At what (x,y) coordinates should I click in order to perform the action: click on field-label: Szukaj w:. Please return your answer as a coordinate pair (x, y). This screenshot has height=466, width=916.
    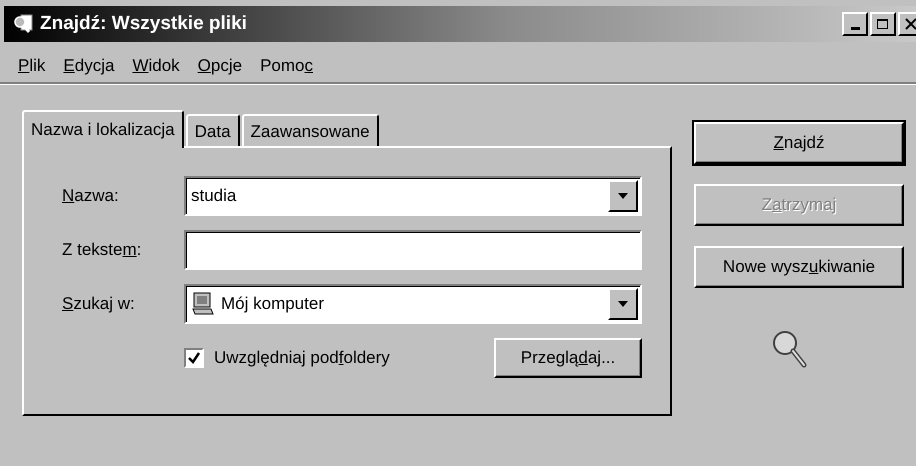
    Looking at the image, I should click on (99, 304).